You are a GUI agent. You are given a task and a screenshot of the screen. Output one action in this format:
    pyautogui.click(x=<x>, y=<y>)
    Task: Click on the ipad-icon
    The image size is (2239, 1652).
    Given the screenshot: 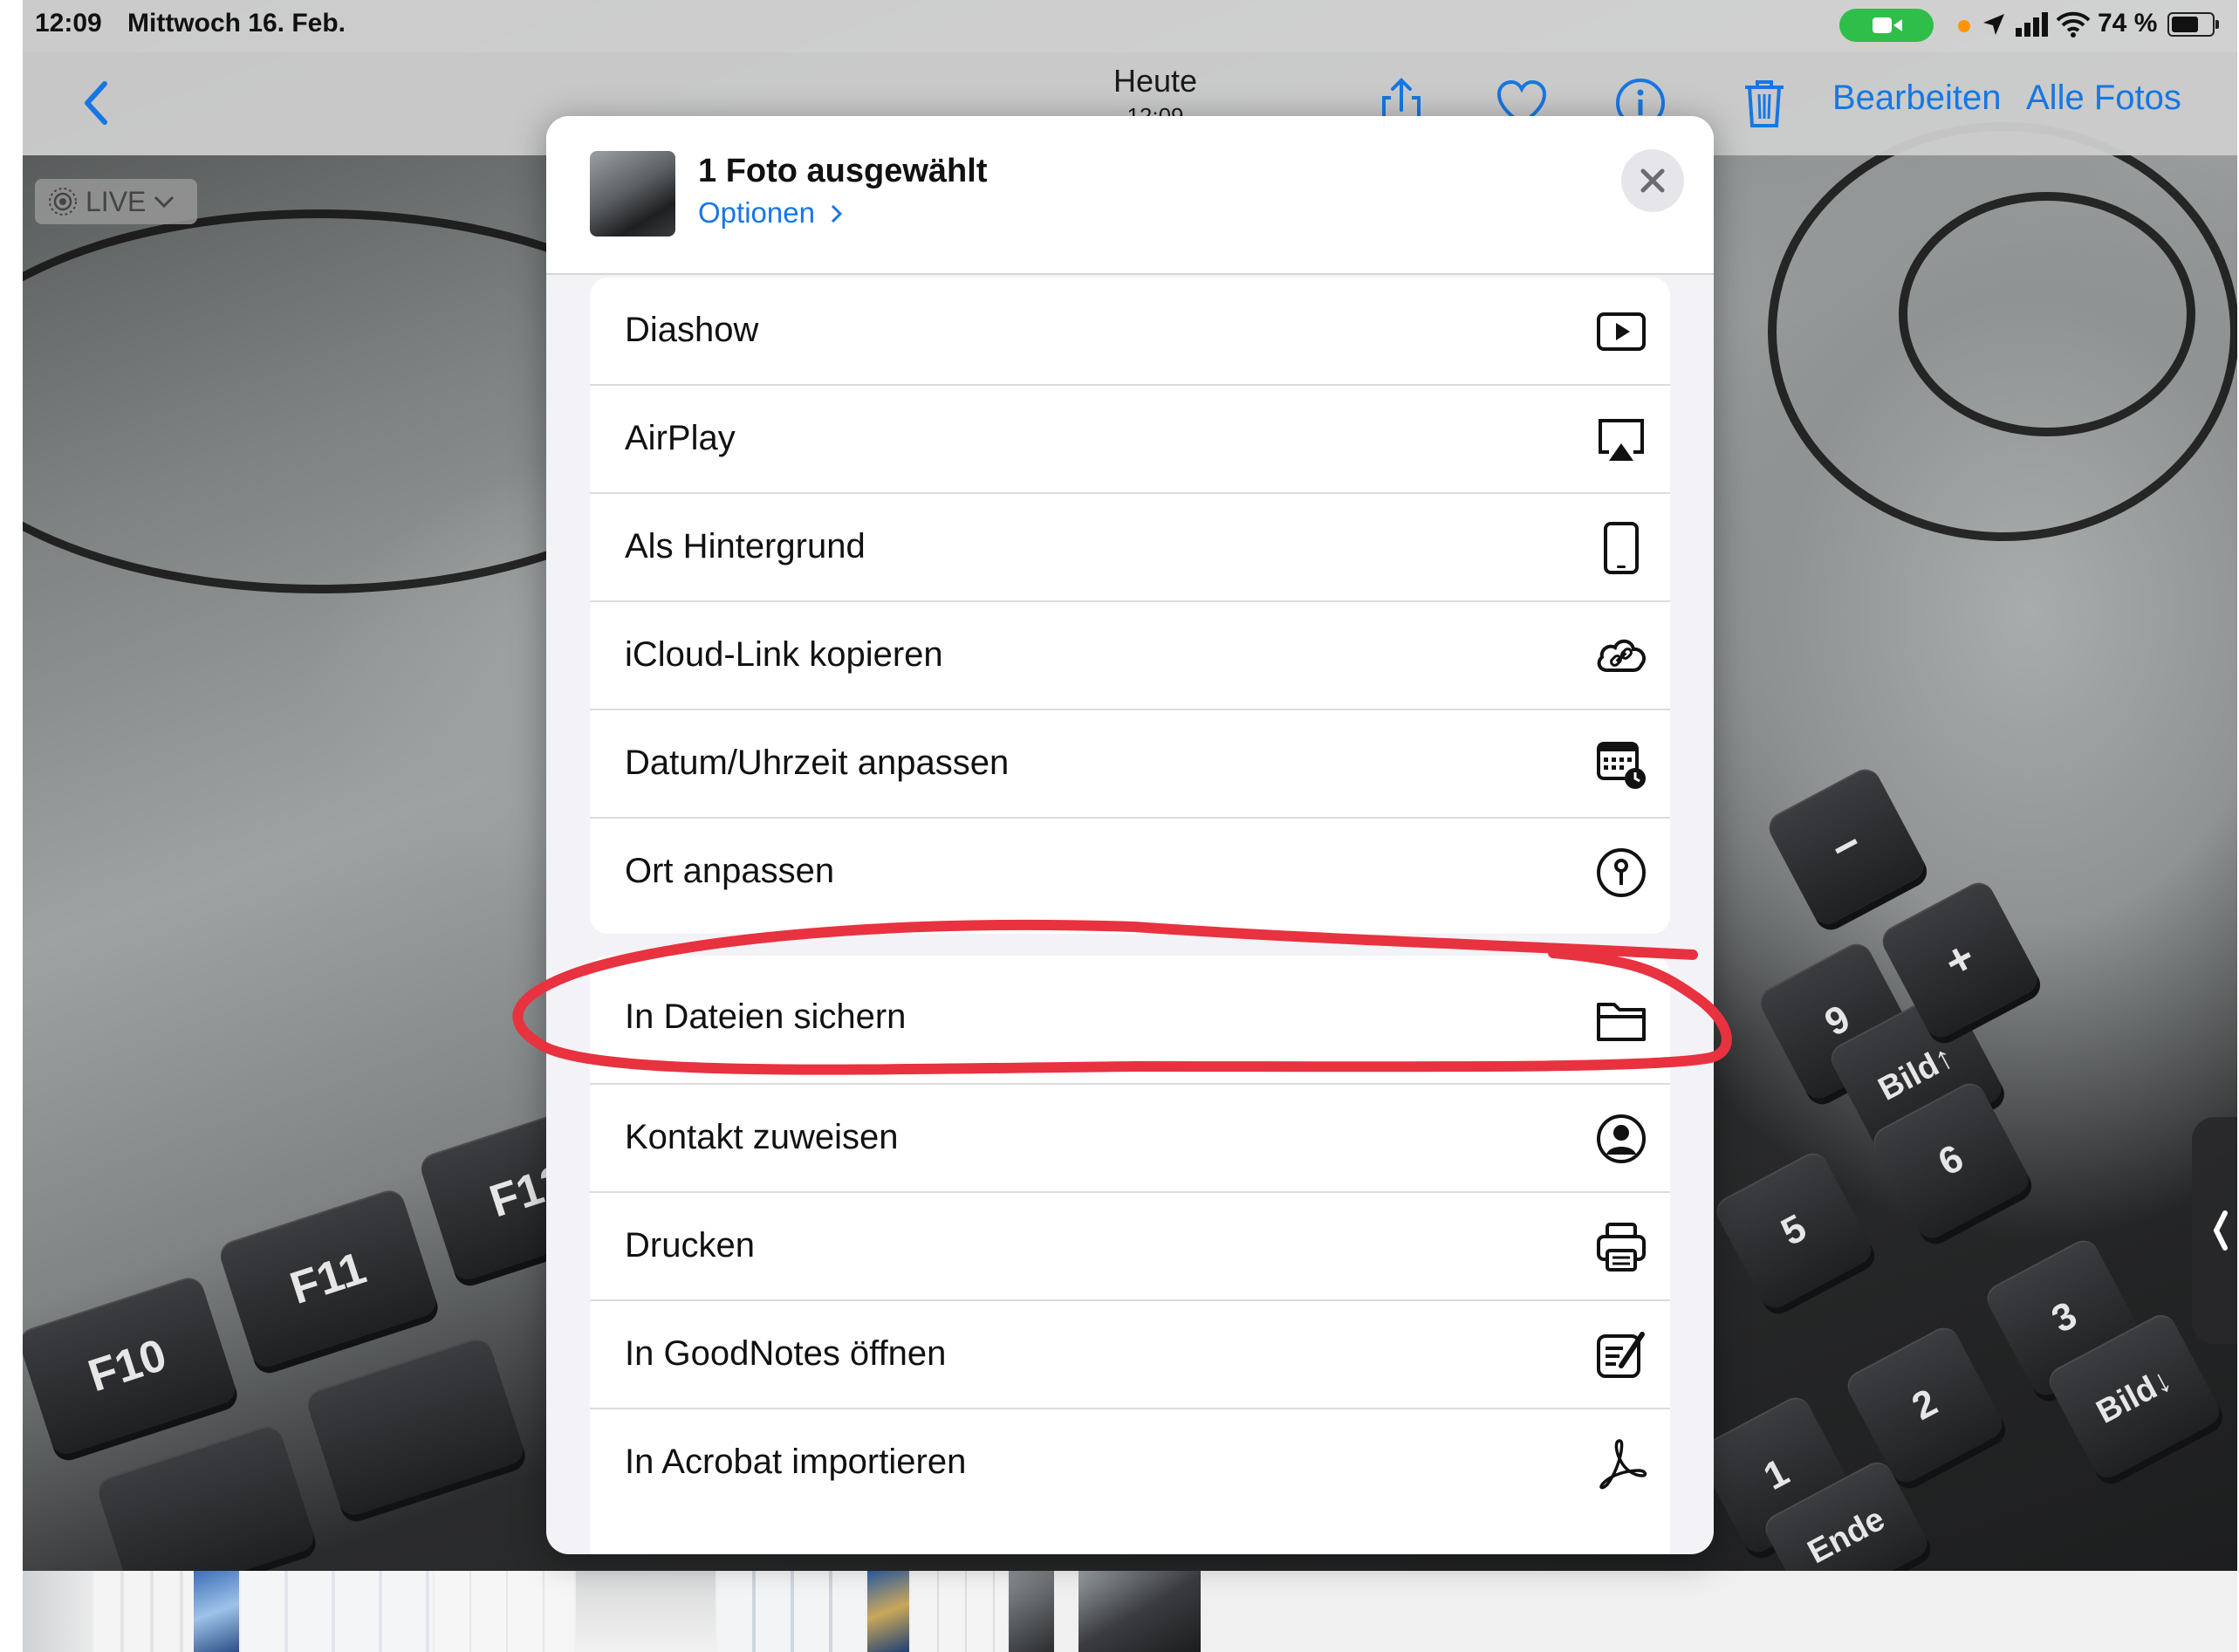 What is the action you would take?
    pyautogui.click(x=1621, y=548)
    